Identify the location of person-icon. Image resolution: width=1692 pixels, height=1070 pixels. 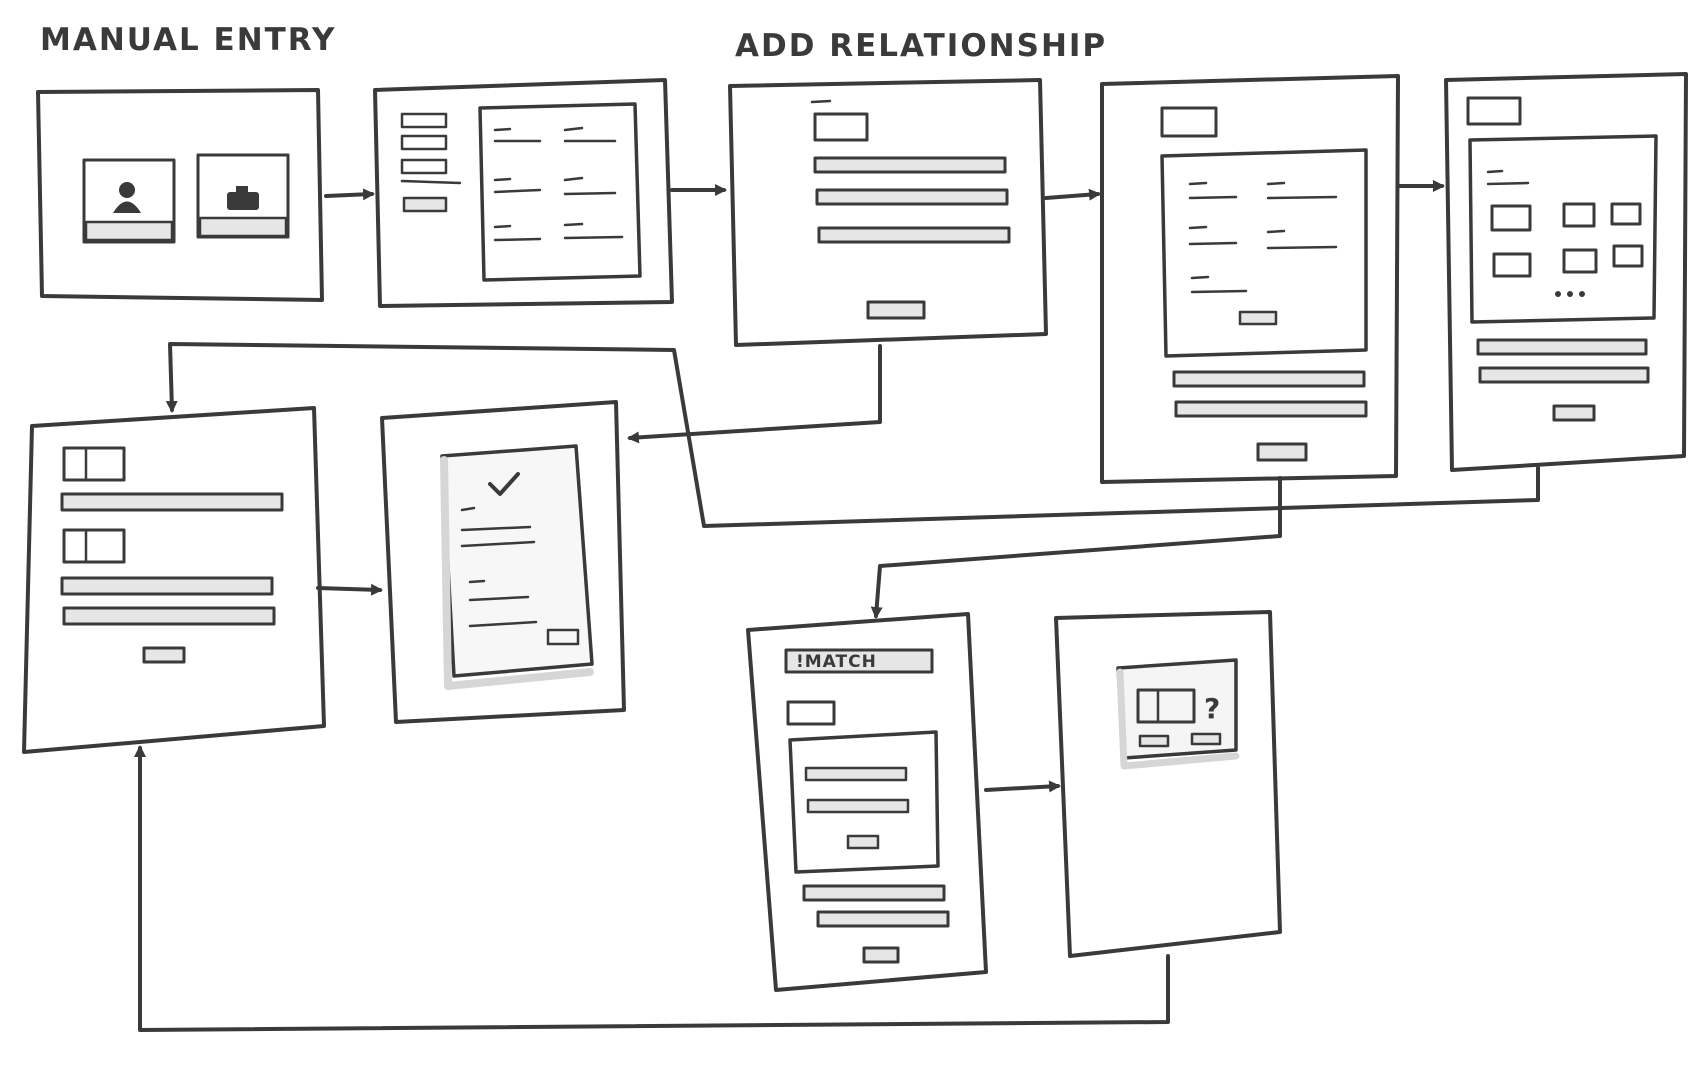
(127, 197).